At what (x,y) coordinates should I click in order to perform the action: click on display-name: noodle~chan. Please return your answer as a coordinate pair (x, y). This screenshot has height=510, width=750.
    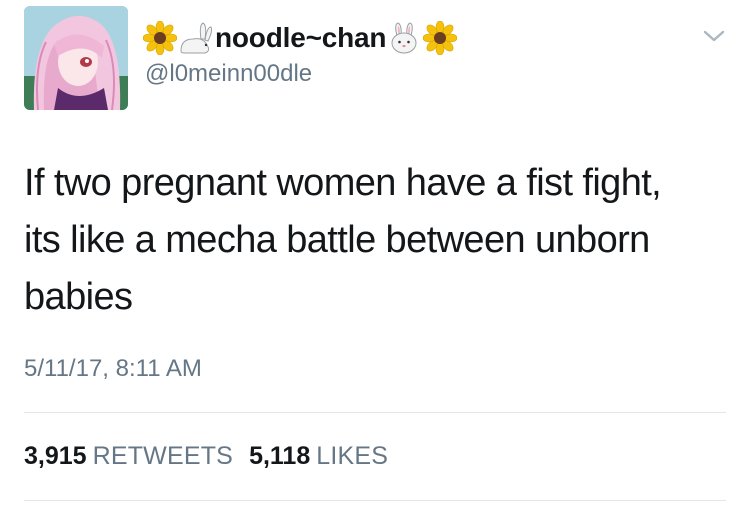
    Looking at the image, I should click on (300, 38).